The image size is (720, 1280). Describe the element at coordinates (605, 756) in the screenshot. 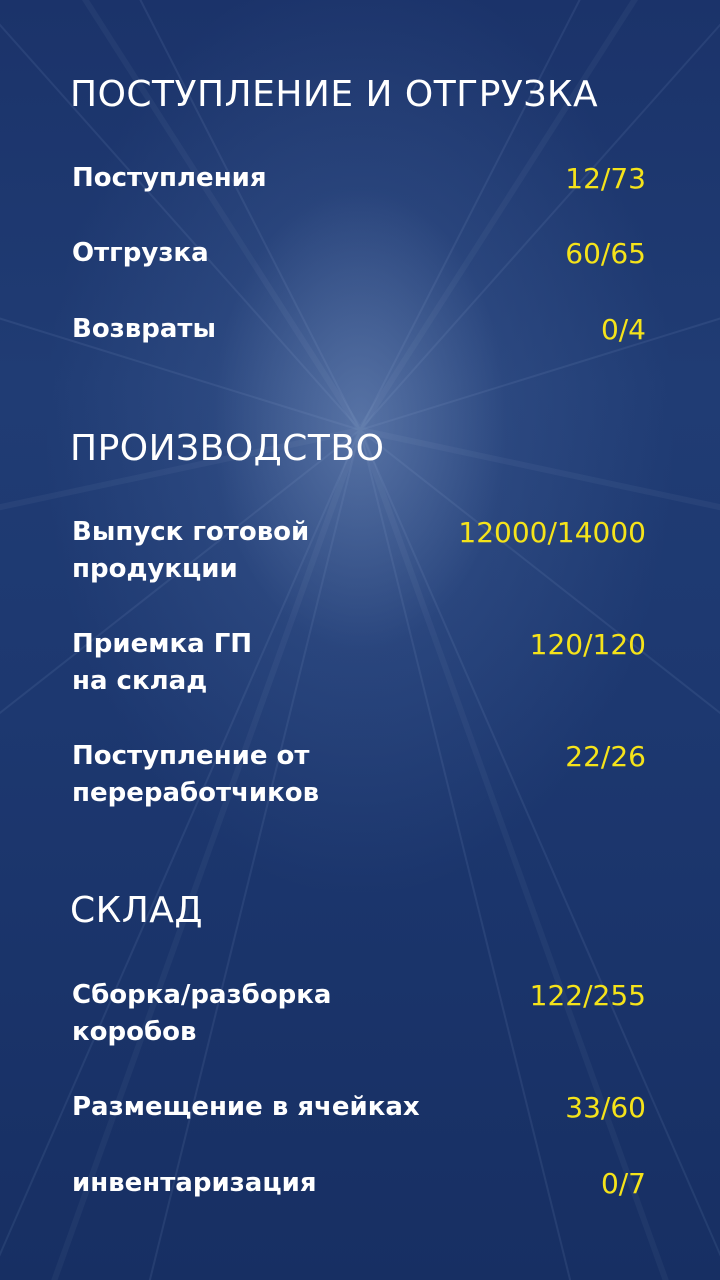

I see `stat-value: 22/26` at that location.